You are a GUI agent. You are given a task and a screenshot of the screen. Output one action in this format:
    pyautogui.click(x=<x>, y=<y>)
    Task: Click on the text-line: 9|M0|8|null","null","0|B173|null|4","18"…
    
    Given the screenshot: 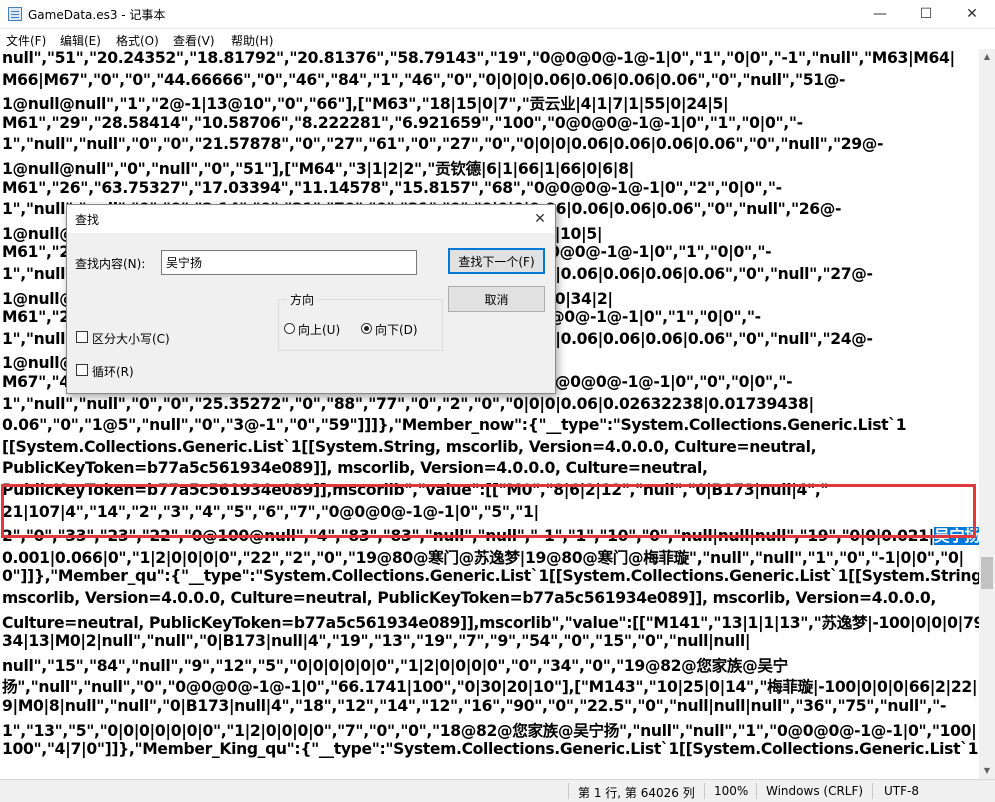 What is the action you would take?
    pyautogui.click(x=474, y=706)
    